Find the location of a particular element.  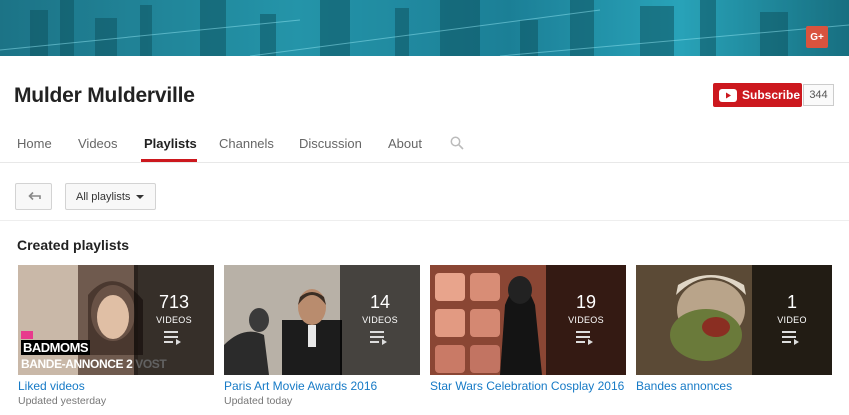

video-count: 19 is located at coordinates (586, 302).